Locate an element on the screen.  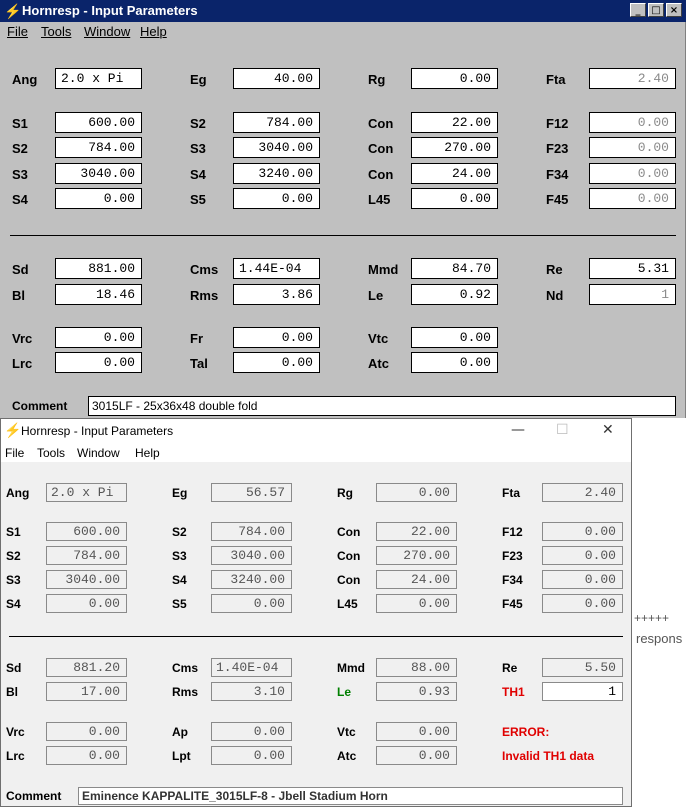
param-label: Mmd is located at coordinates (383, 269).